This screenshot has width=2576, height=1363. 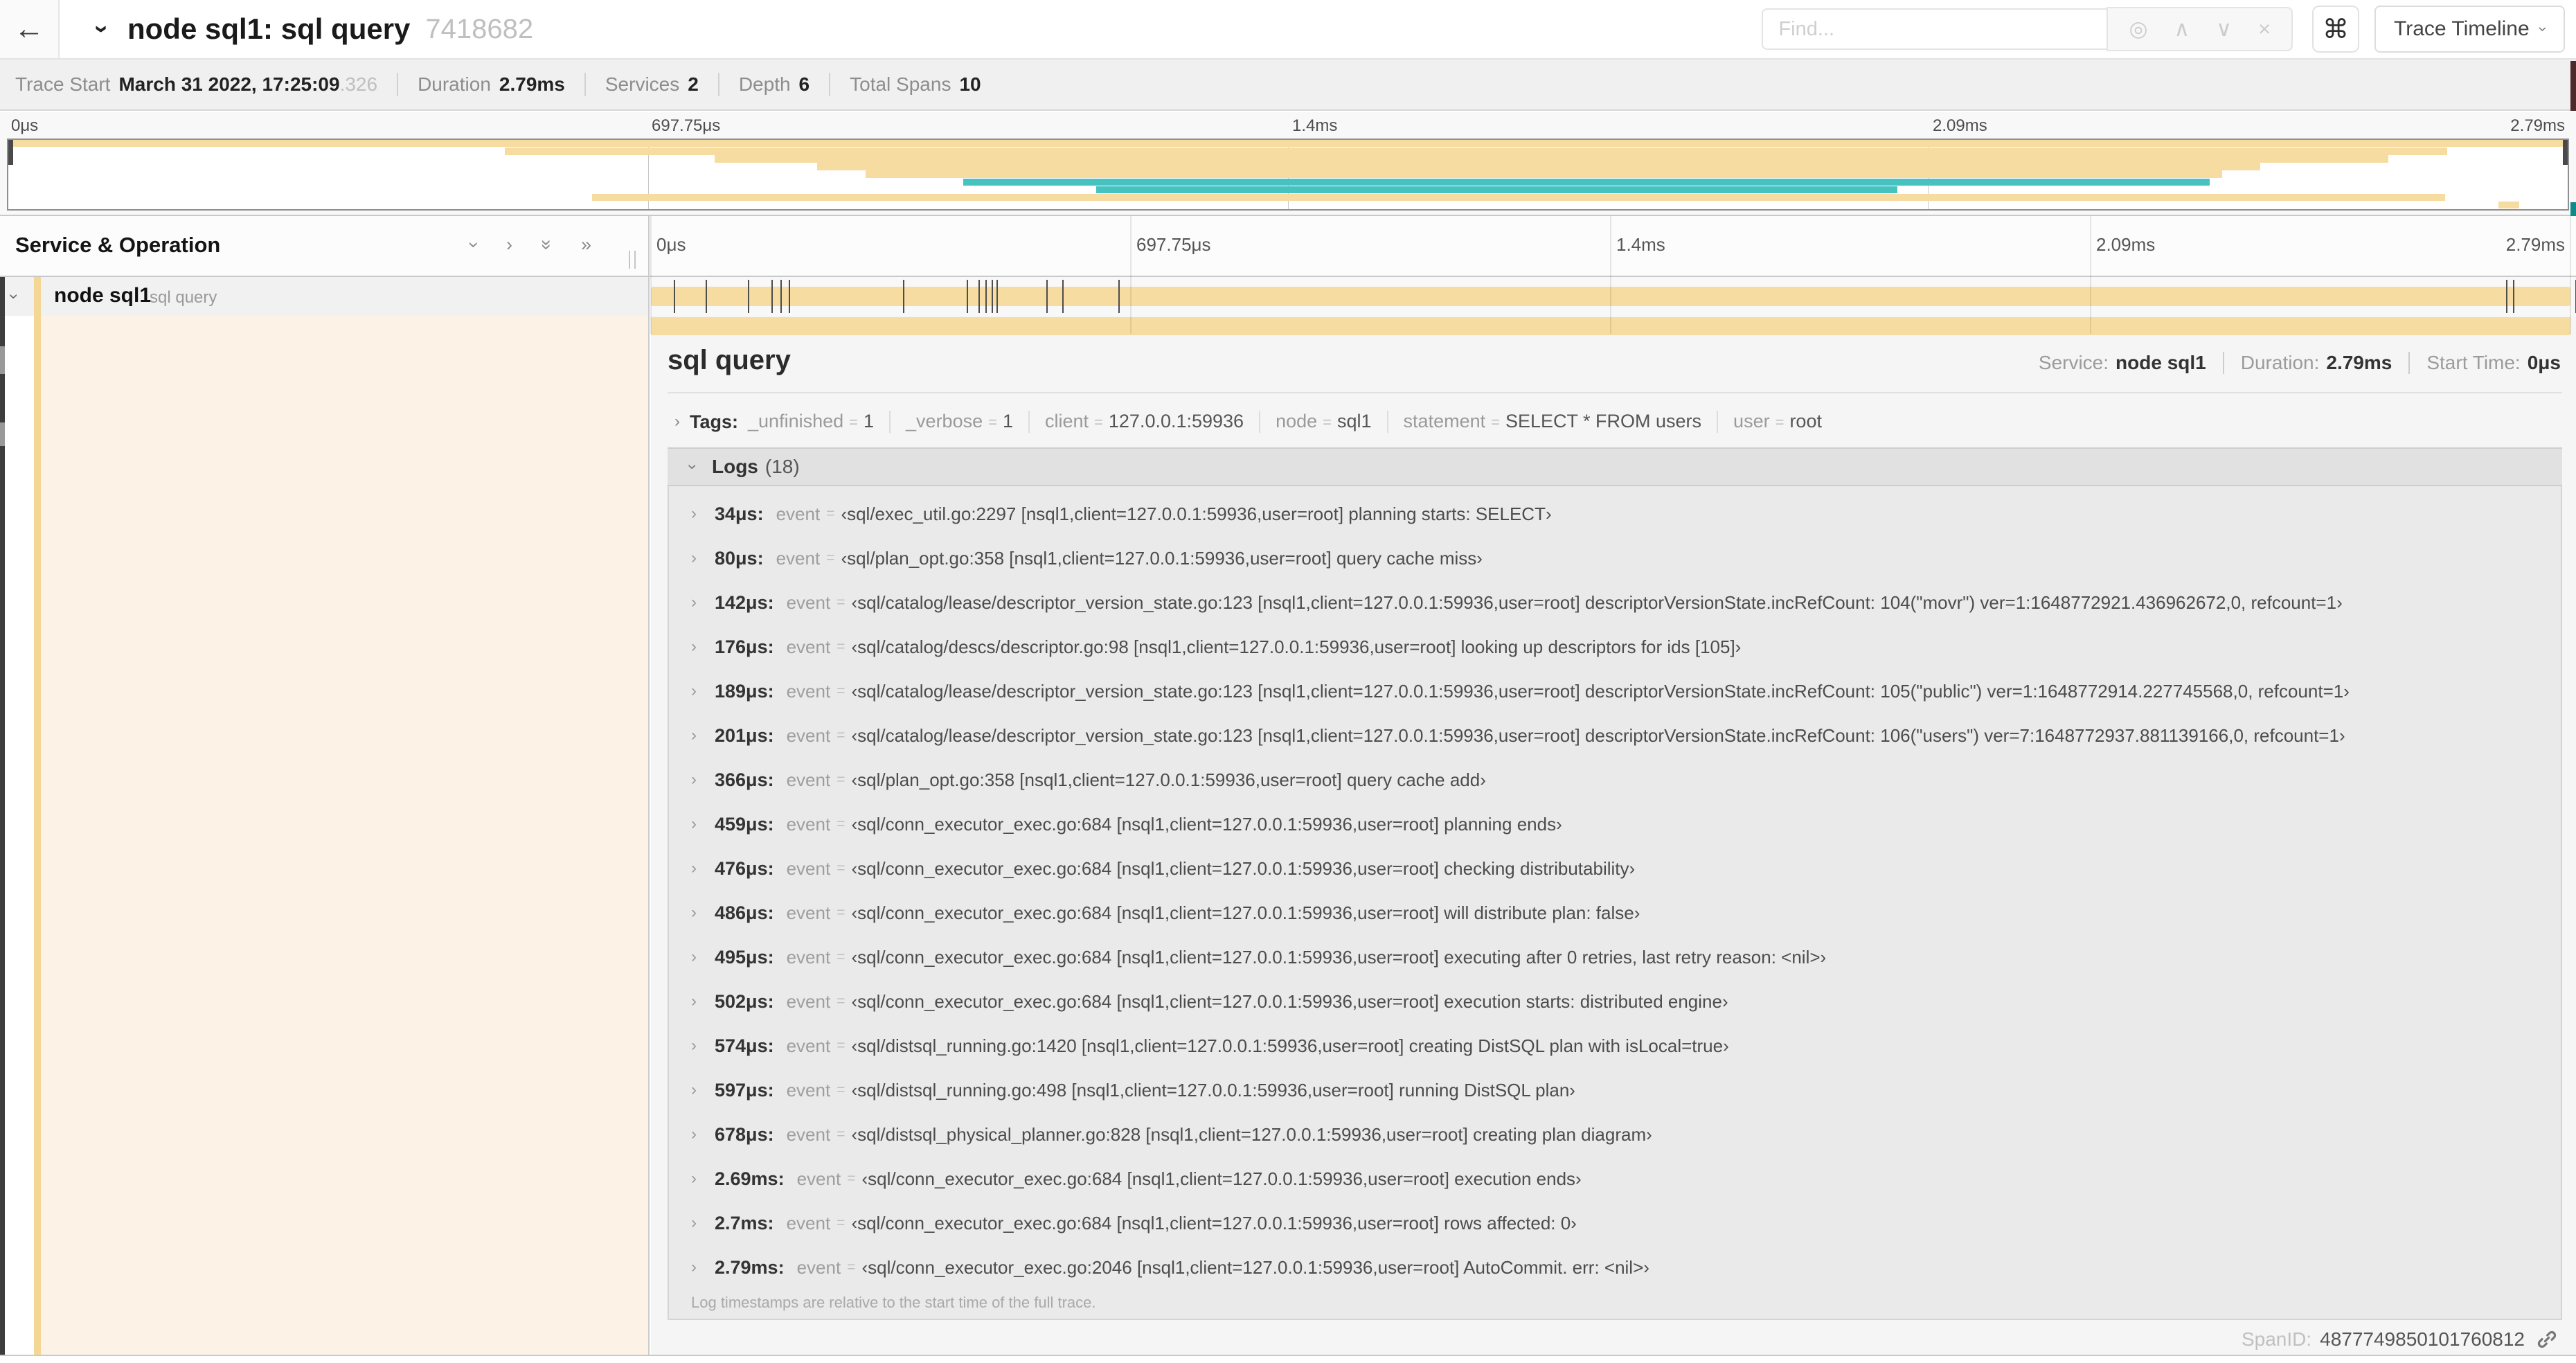 What do you see at coordinates (745, 735) in the screenshot?
I see `log-timestamp: 201μs:` at bounding box center [745, 735].